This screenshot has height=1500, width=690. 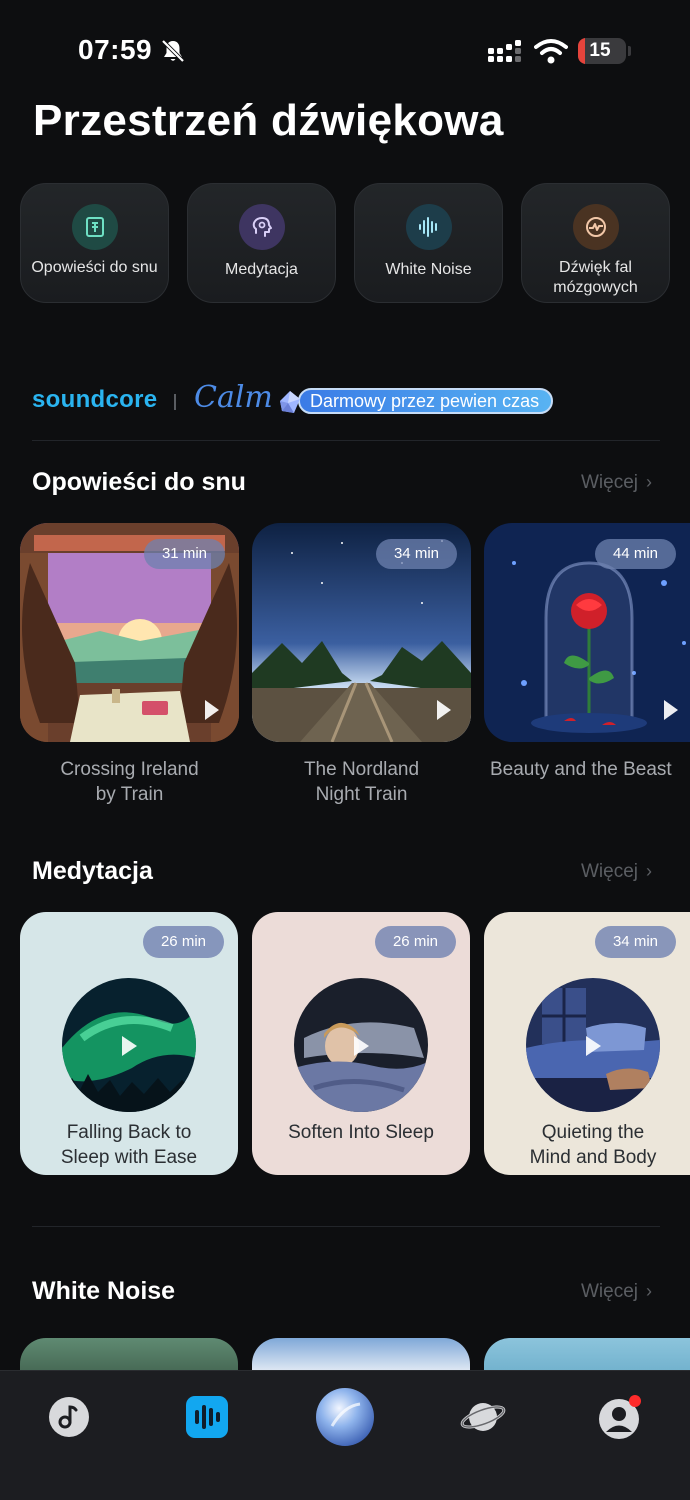 What do you see at coordinates (92, 871) in the screenshot?
I see `section-title-meditation: Medytacja` at bounding box center [92, 871].